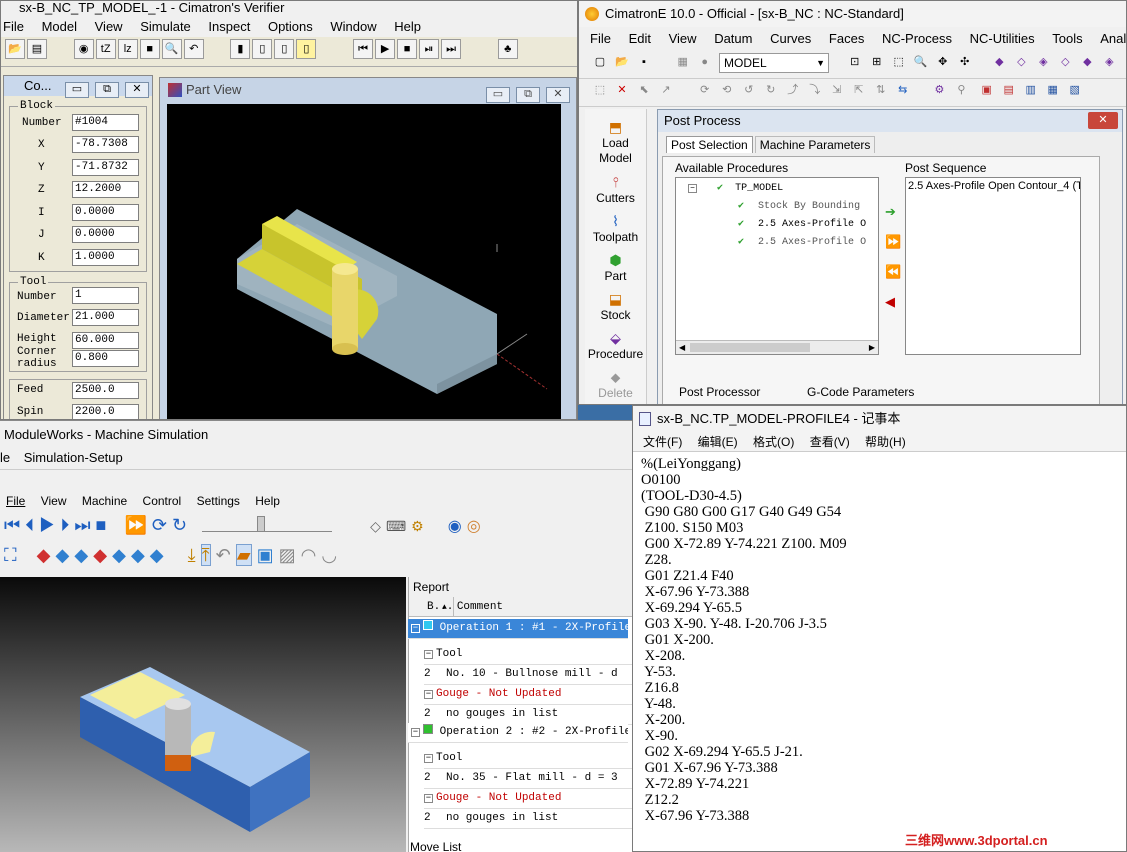 The image size is (1127, 852). Describe the element at coordinates (10, 555) in the screenshot. I see `fit-view-icon: ⛶` at that location.